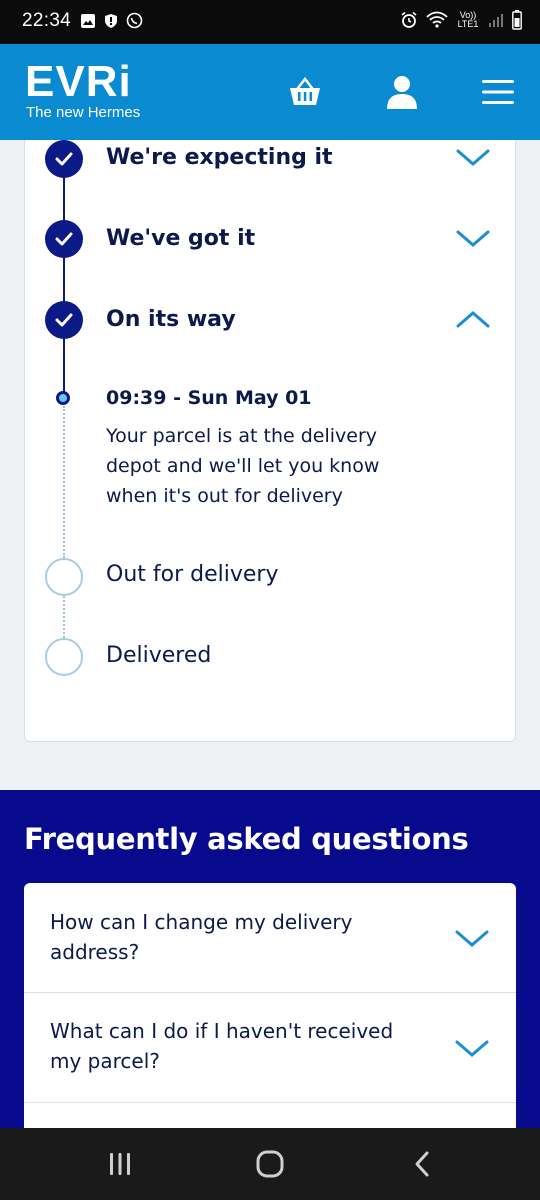  I want to click on faq-title: Frequently asked questions, so click(246, 839).